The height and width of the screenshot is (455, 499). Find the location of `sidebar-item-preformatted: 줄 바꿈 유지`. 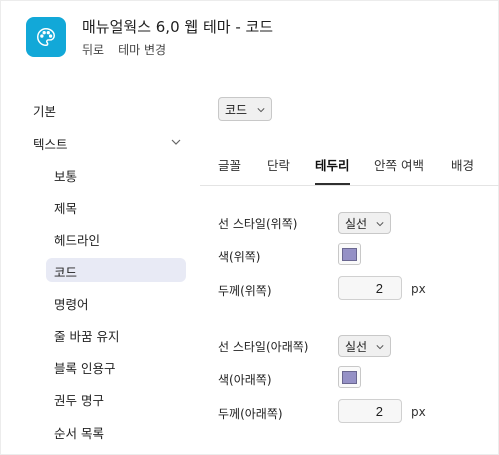

sidebar-item-preformatted: 줄 바꿈 유지 is located at coordinates (86, 335).